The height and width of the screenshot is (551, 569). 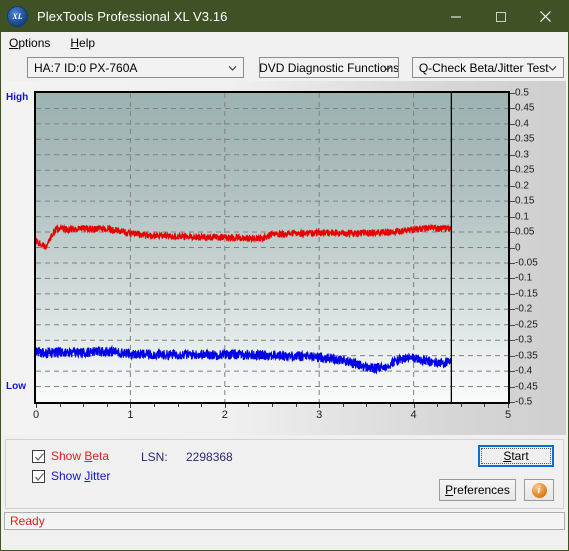 I want to click on menu-item-options-label: ptions, so click(x=34, y=42).